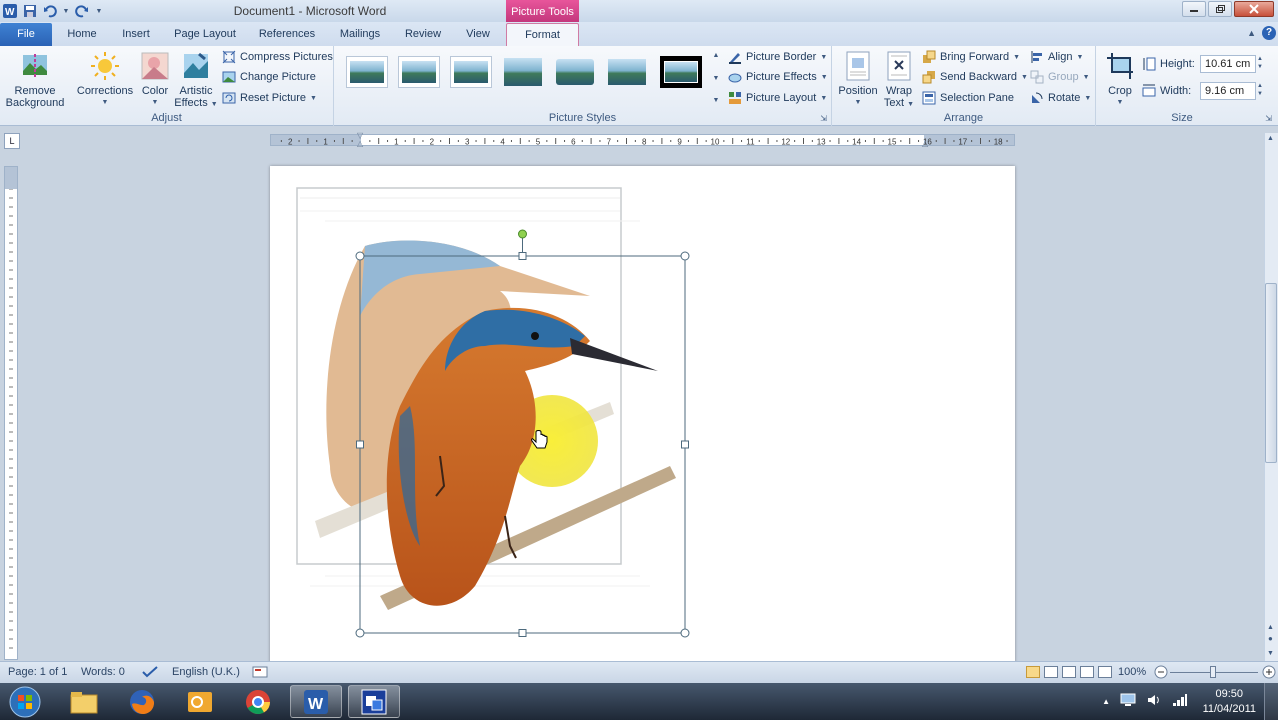 This screenshot has height=720, width=1278. Describe the element at coordinates (360, 256) in the screenshot. I see `resize-handle-top-left` at that location.